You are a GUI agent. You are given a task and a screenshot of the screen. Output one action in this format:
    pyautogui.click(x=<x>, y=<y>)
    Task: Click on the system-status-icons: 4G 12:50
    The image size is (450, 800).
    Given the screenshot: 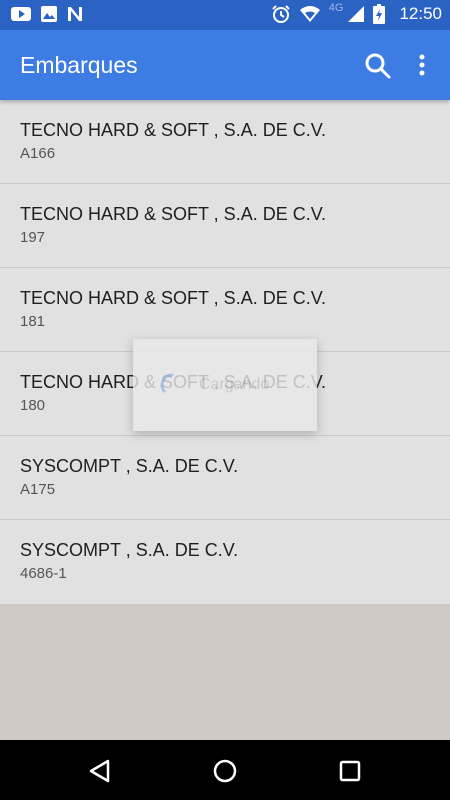 What is the action you would take?
    pyautogui.click(x=356, y=13)
    